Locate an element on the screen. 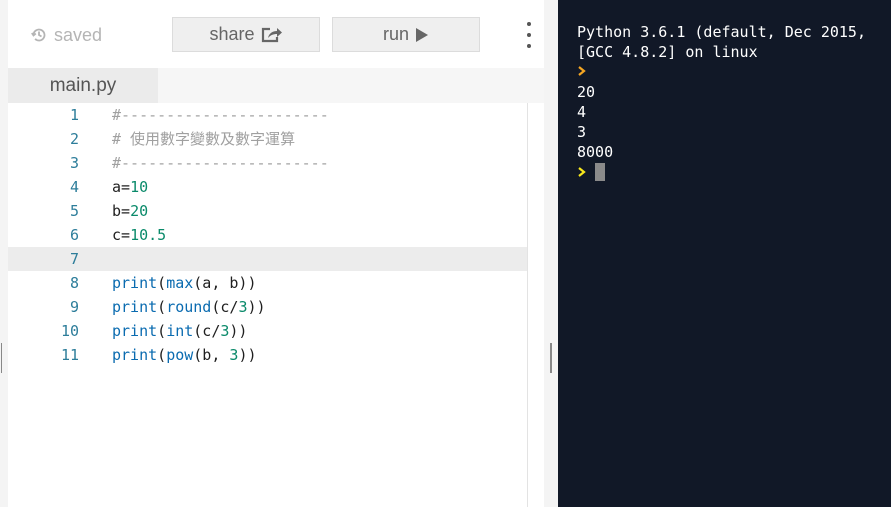 The height and width of the screenshot is (507, 891). code-text: c=10.5 is located at coordinates (139, 235).